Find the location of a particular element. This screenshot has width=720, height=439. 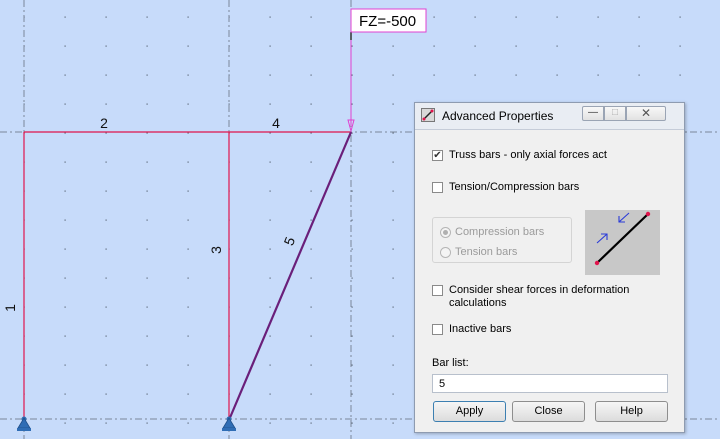

checkbox-shear-forces-box is located at coordinates (437, 290).